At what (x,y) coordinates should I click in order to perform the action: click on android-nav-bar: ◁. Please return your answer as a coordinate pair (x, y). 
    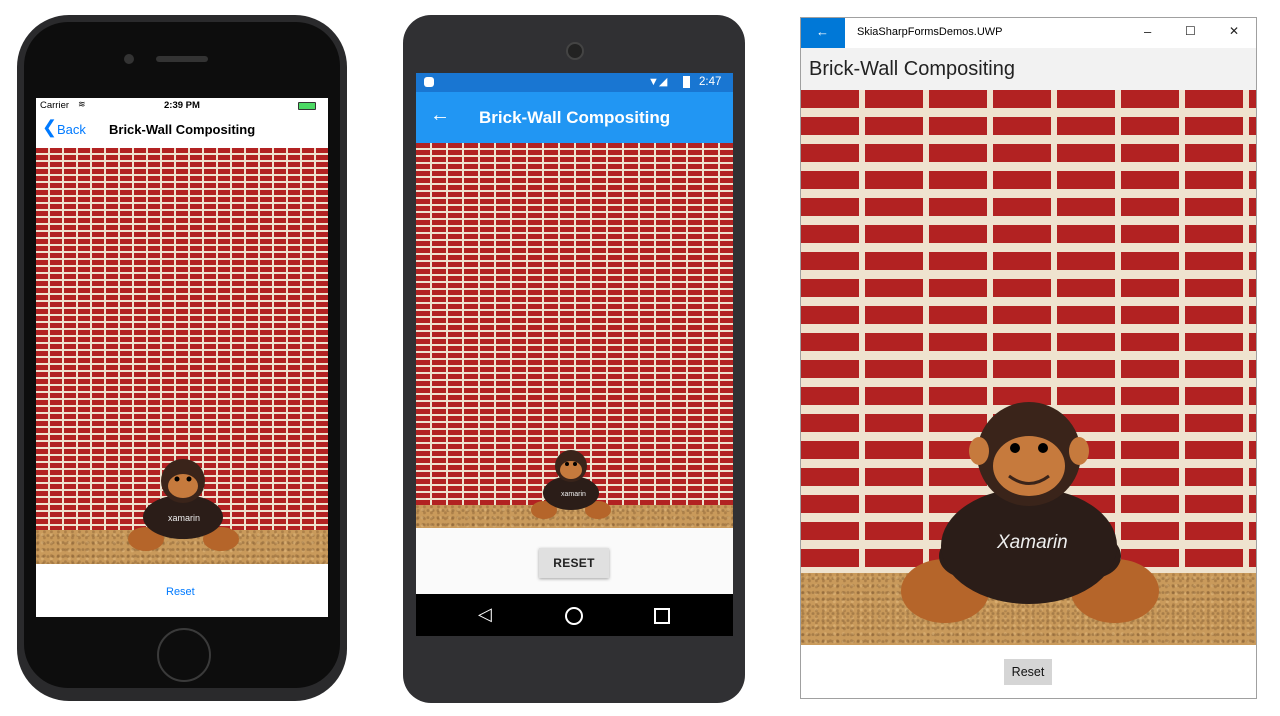
    Looking at the image, I should click on (574, 615).